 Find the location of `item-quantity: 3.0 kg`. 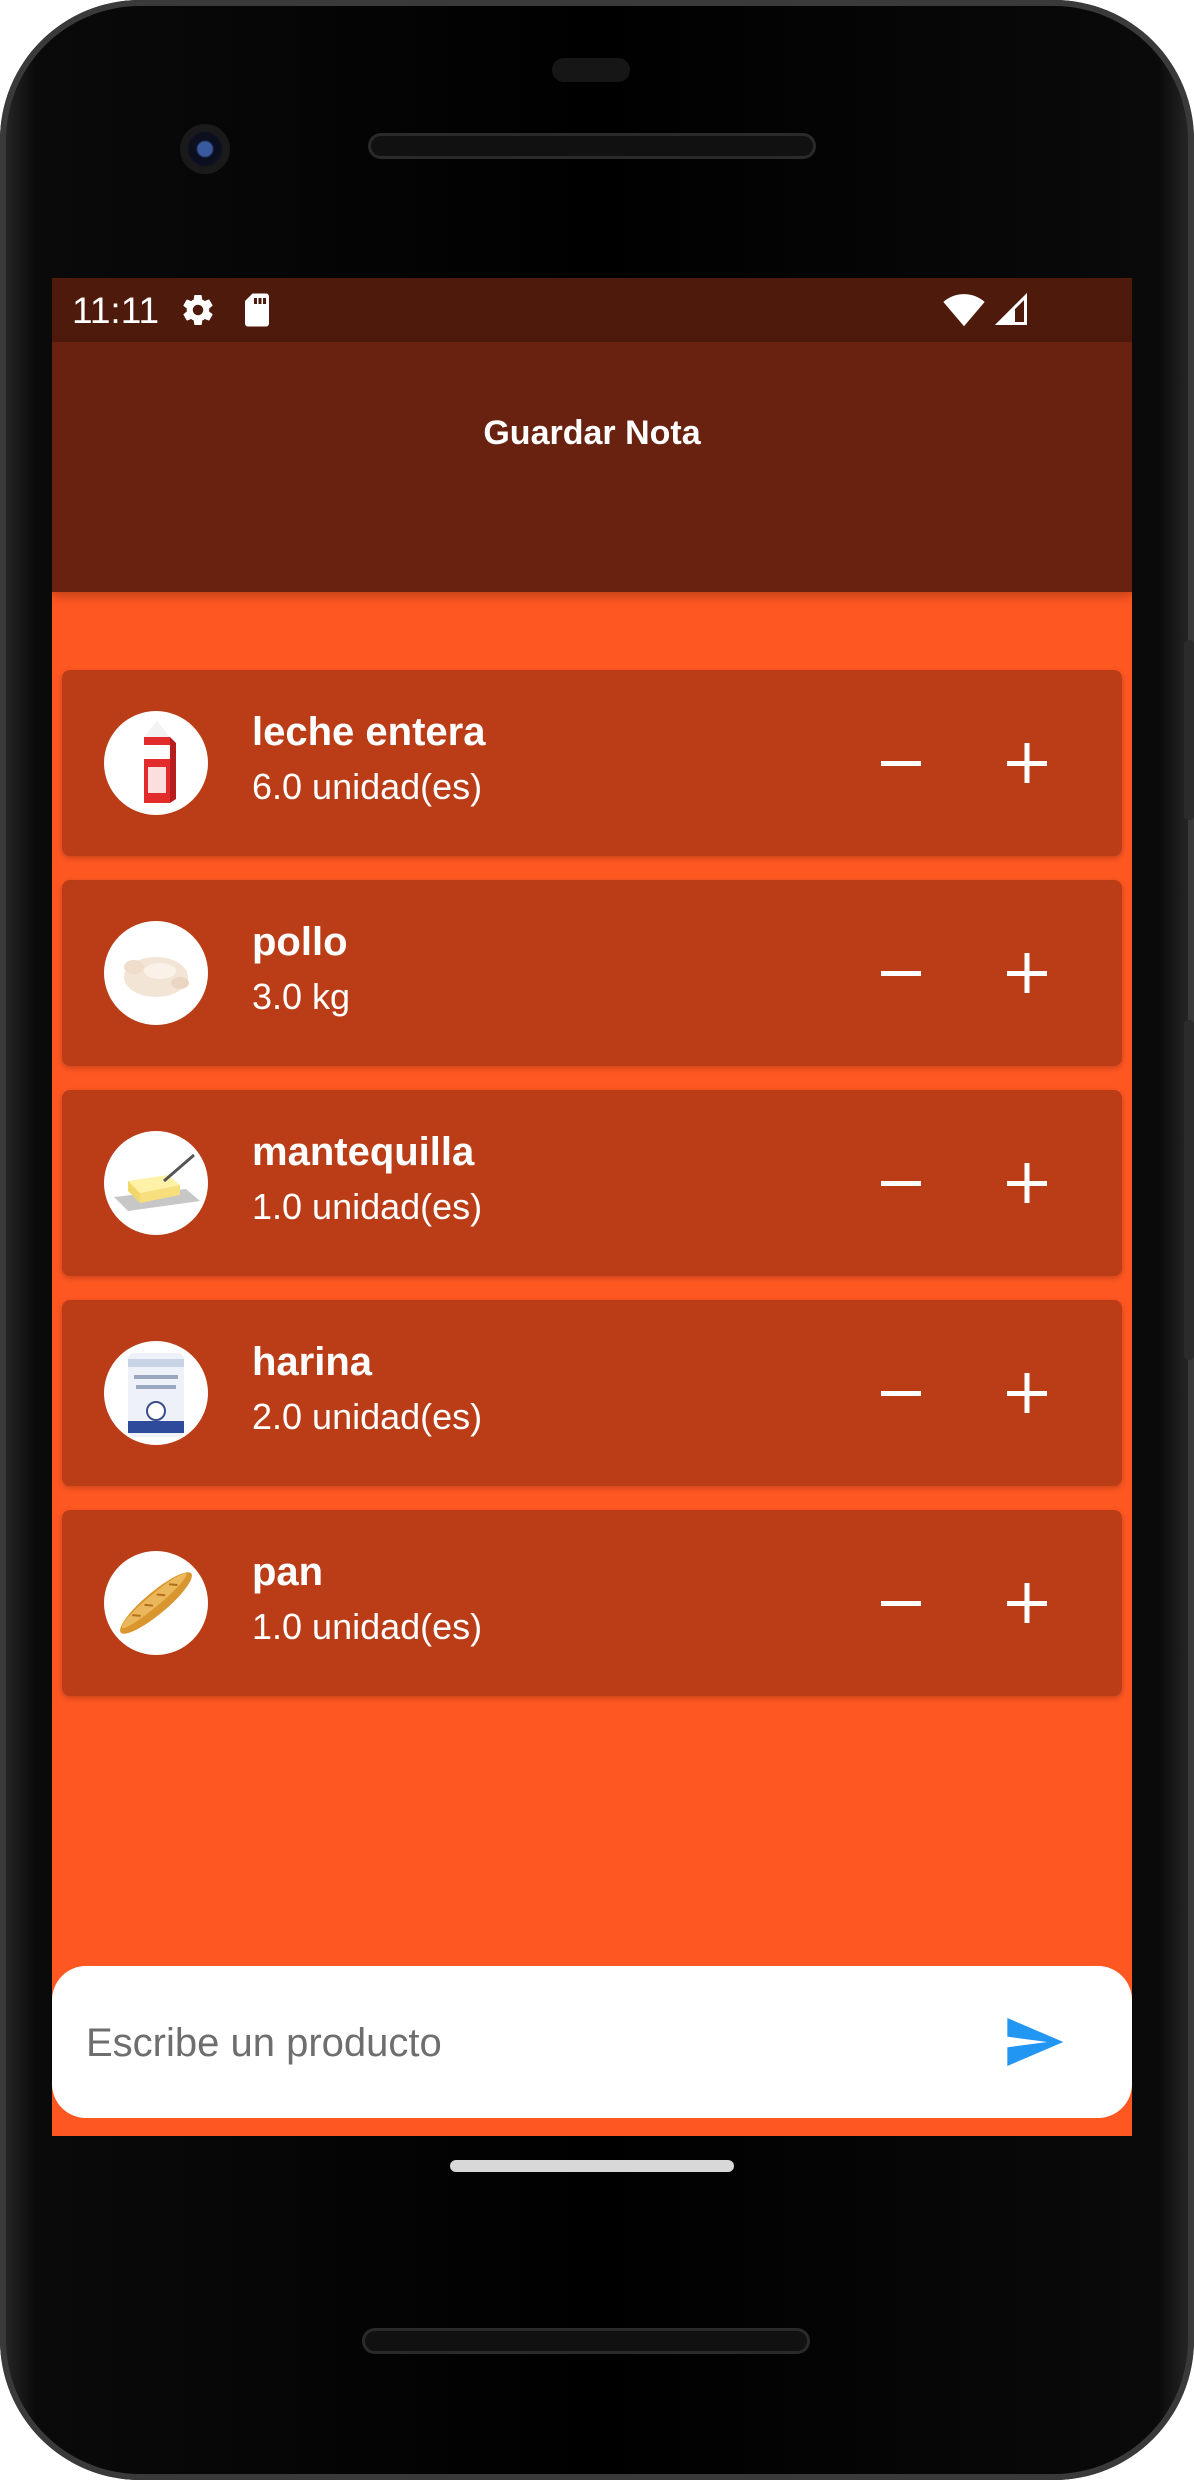

item-quantity: 3.0 kg is located at coordinates (301, 996).